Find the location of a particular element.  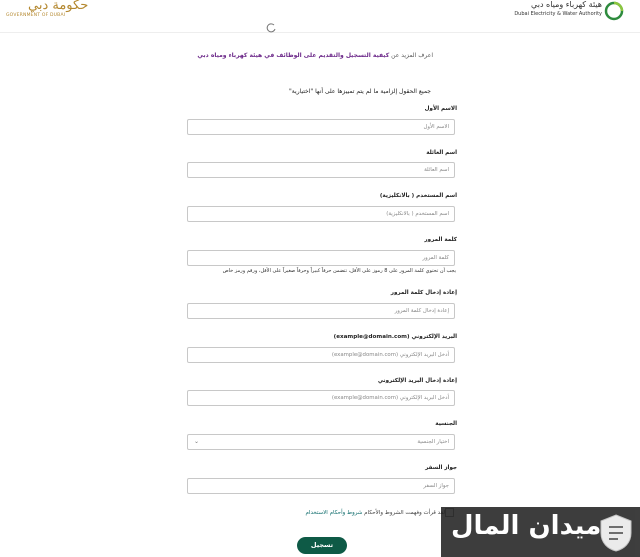

learn-more-prefix: اعرف المزيد عن is located at coordinates (411, 55).